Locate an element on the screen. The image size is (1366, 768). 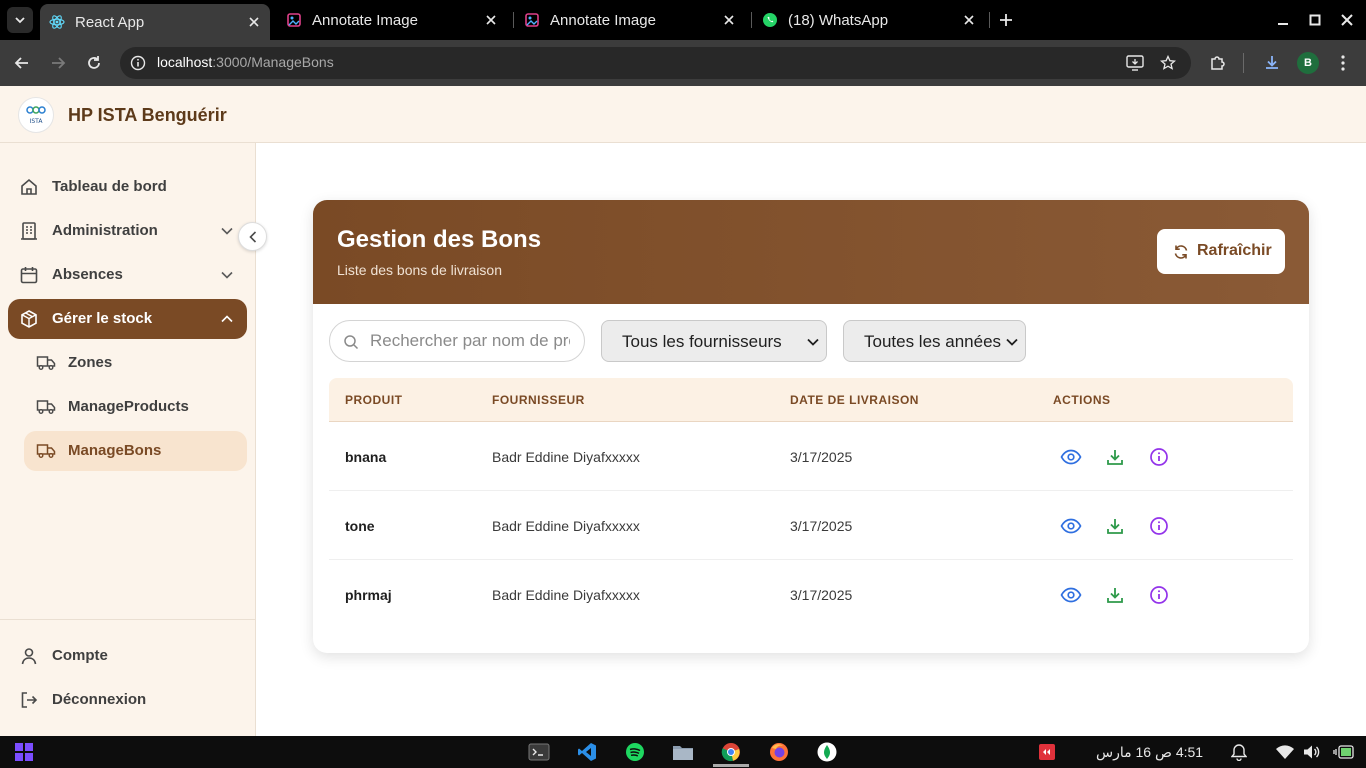
extensions-button is located at coordinates (1218, 63).